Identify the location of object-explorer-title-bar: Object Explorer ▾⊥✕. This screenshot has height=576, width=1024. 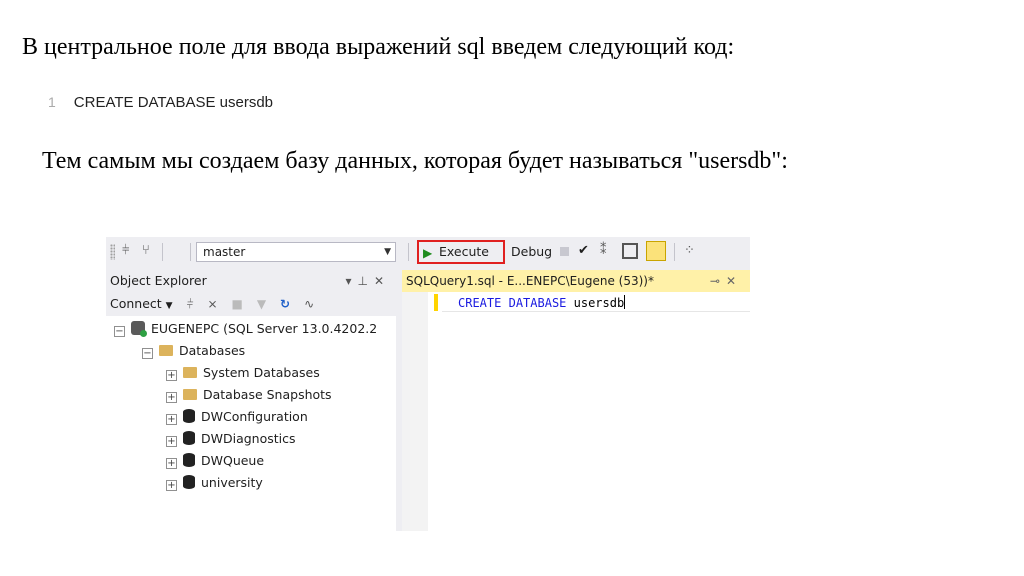
(251, 281).